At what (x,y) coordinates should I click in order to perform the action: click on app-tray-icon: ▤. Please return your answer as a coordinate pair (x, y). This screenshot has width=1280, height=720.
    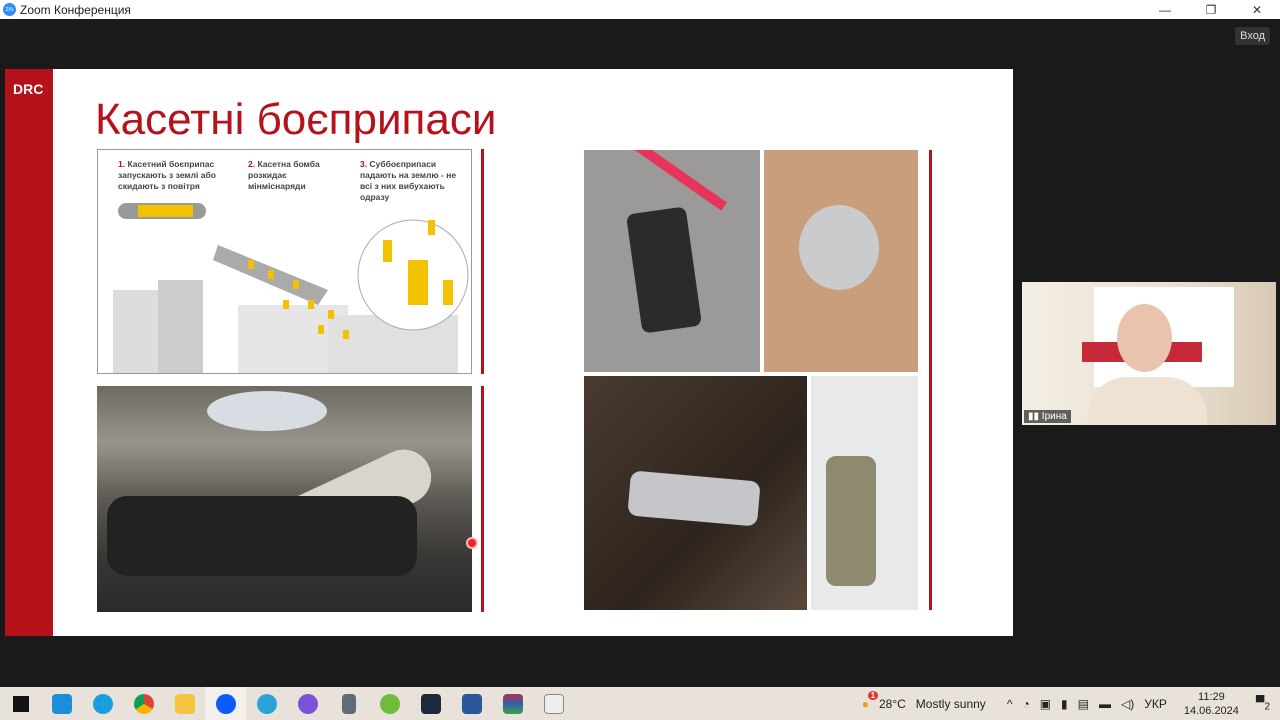
    Looking at the image, I should click on (1083, 704).